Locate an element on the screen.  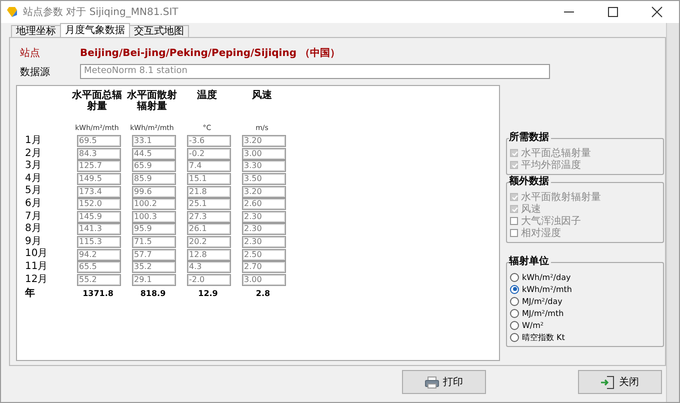
close-button: 关闭 is located at coordinates (620, 382).